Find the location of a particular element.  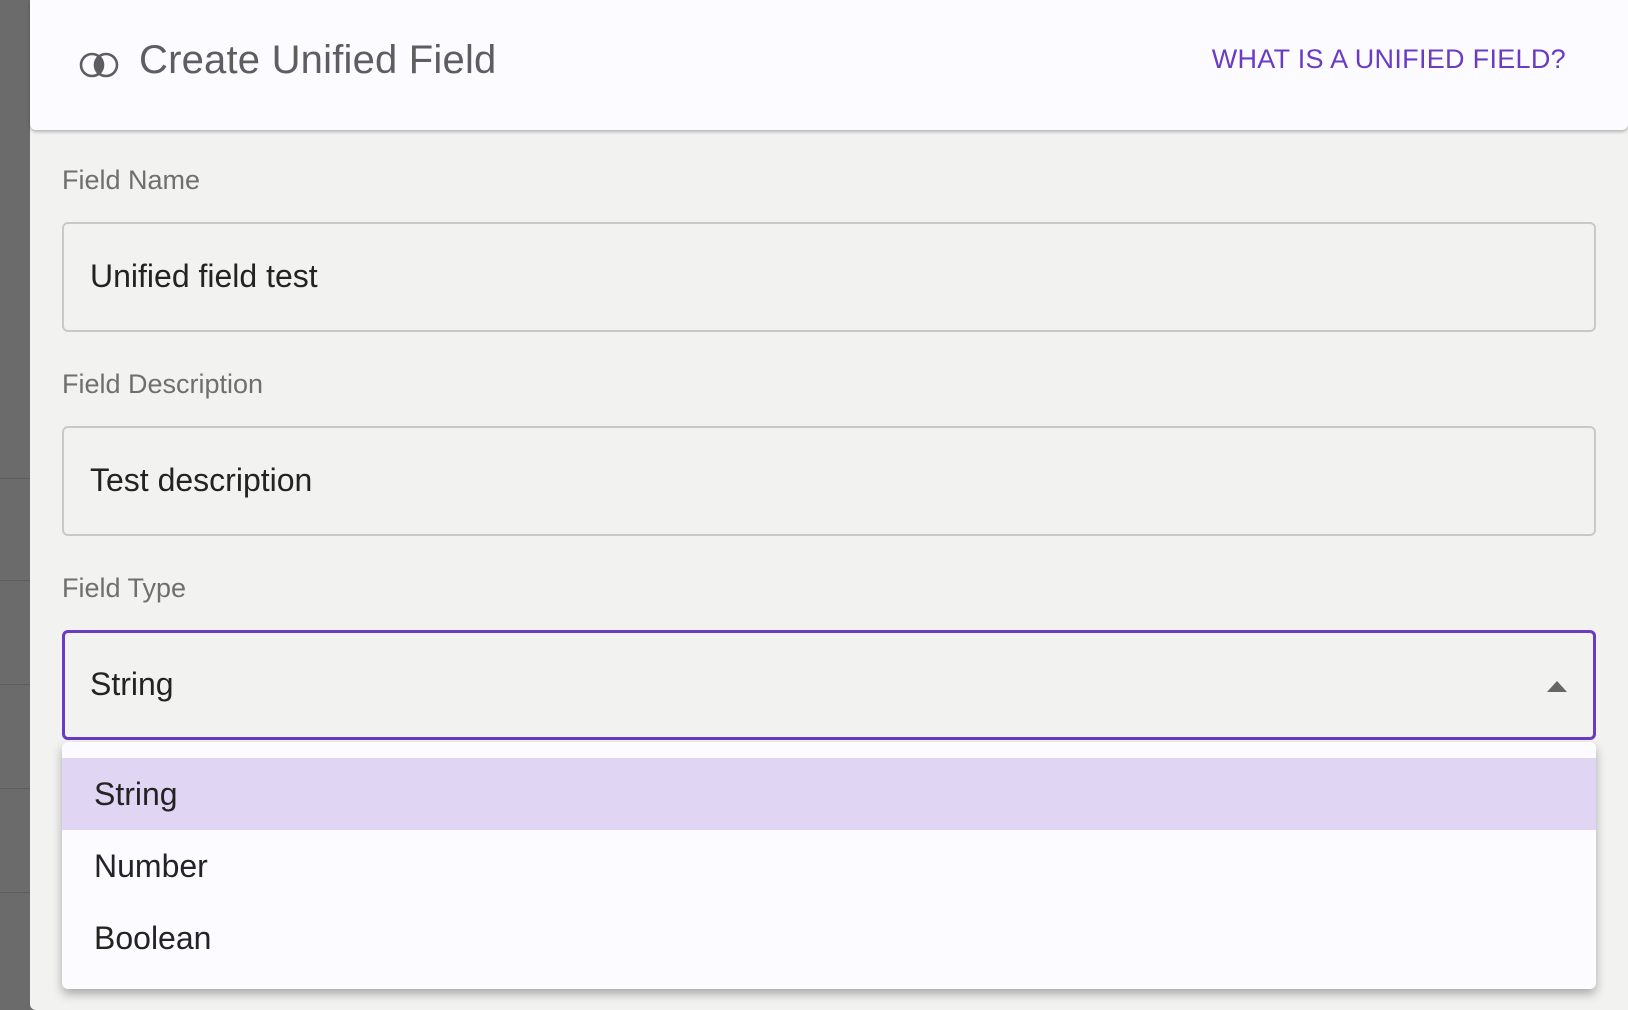

field-type-select: String is located at coordinates (829, 685).